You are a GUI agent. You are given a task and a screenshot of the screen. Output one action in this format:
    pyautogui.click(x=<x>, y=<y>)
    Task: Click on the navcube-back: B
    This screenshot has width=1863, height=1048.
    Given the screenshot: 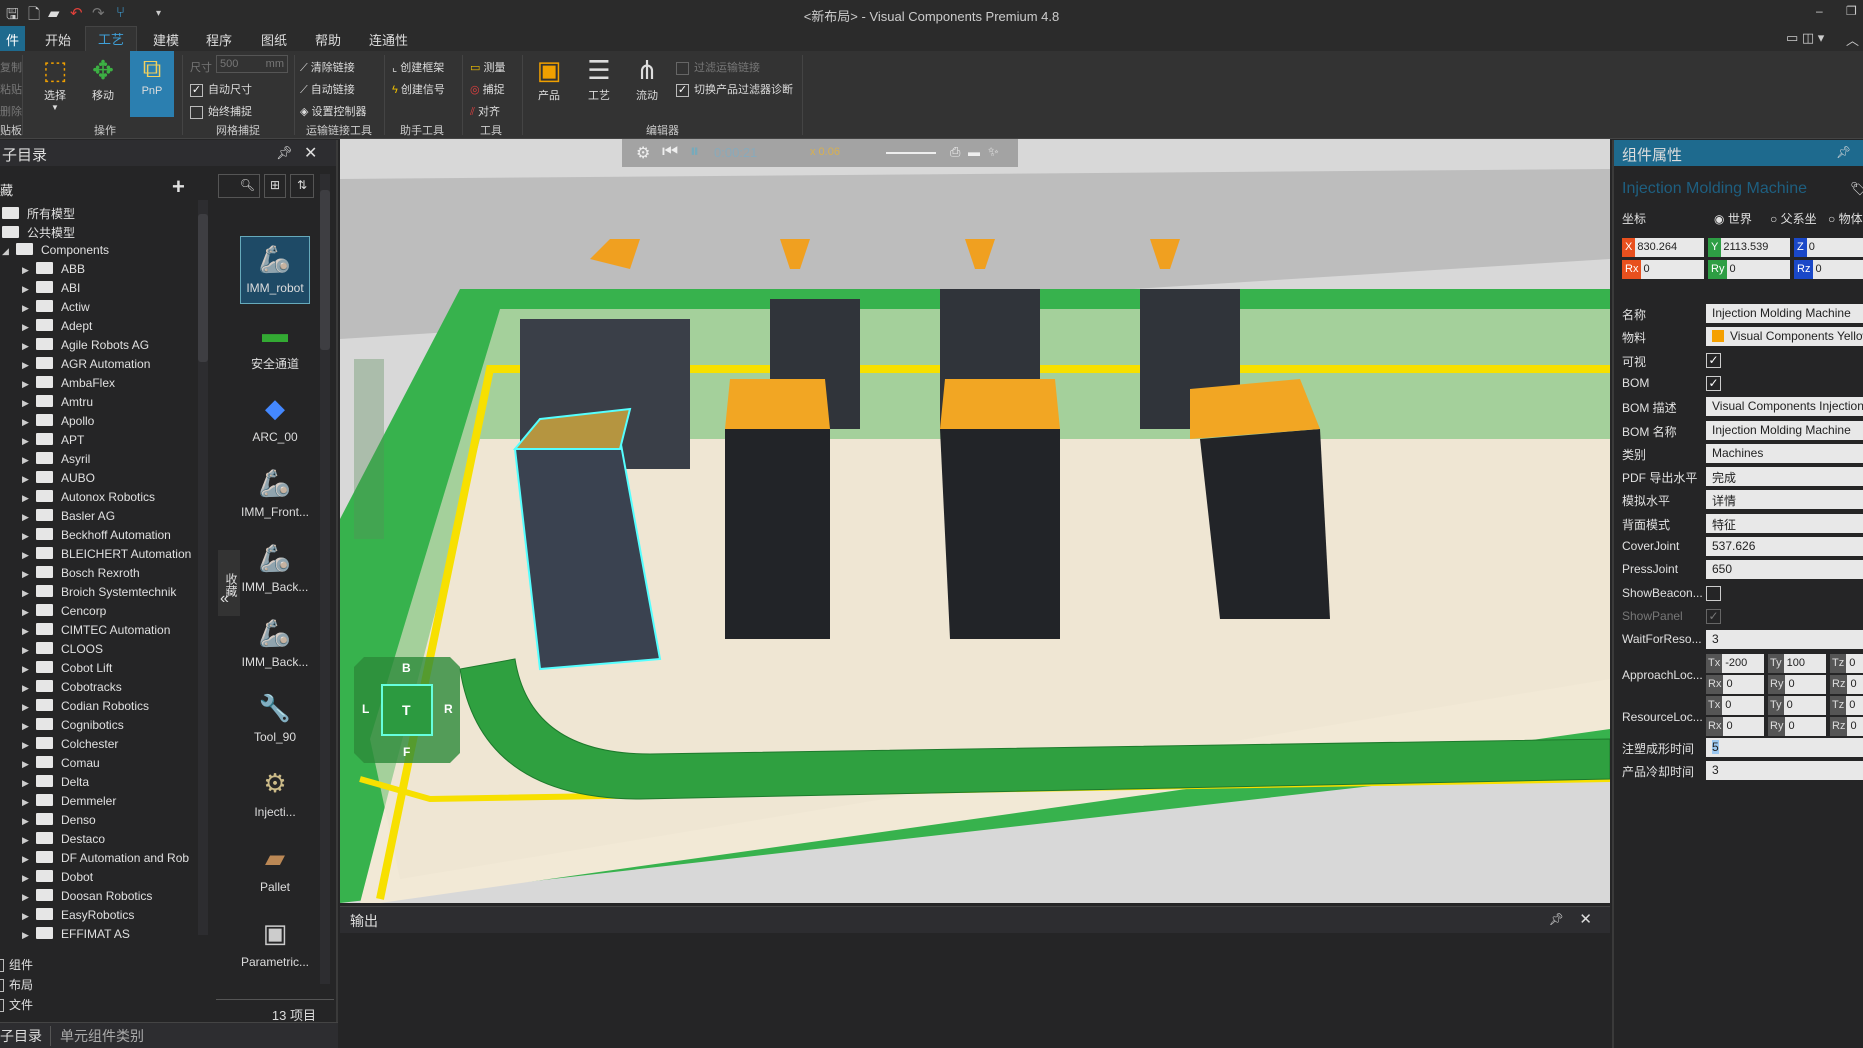 What is the action you would take?
    pyautogui.click(x=406, y=668)
    